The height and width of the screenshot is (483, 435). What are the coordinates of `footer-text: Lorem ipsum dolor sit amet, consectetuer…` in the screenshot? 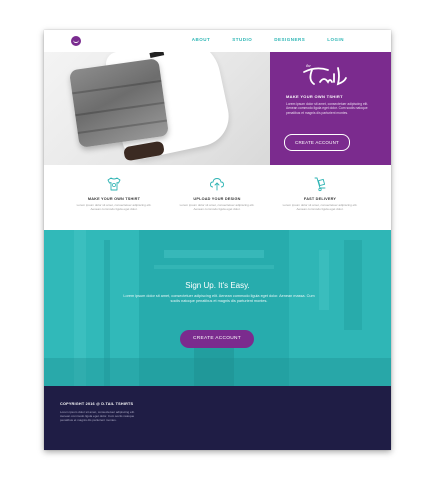 It's located at (97, 416).